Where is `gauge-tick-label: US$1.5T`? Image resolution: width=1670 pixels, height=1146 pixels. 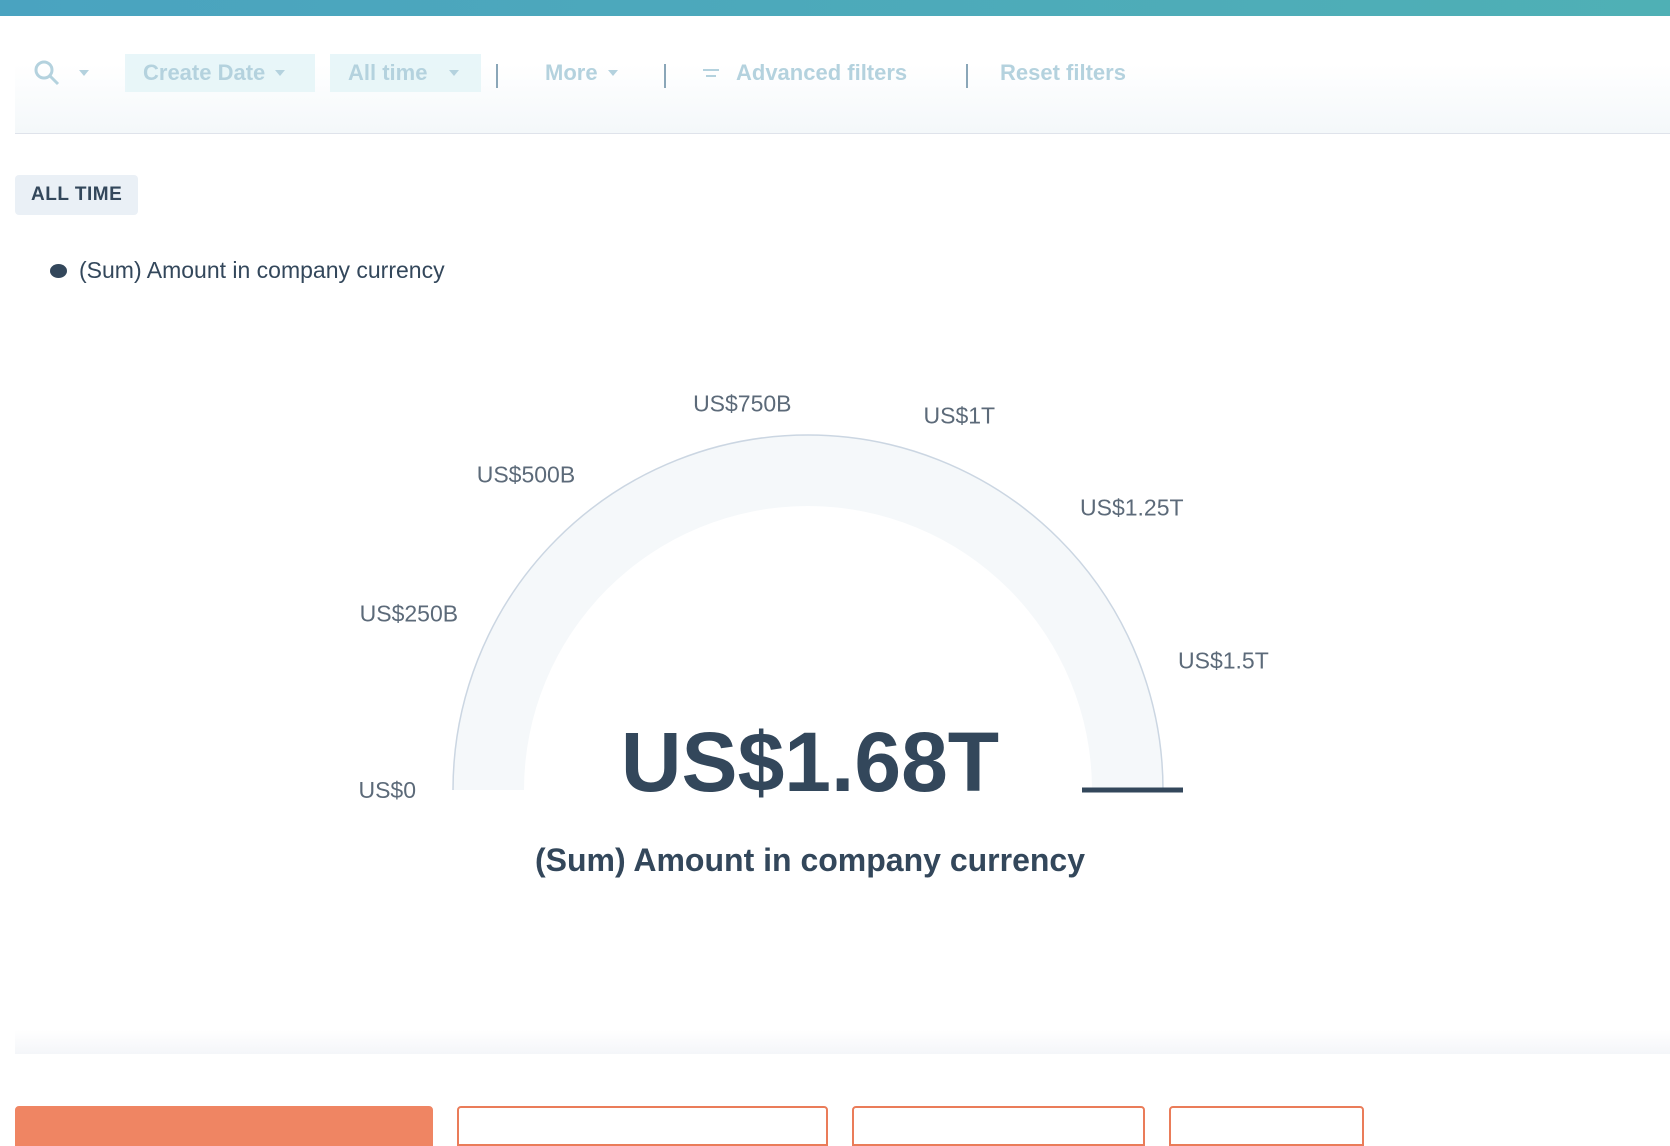 gauge-tick-label: US$1.5T is located at coordinates (1223, 661).